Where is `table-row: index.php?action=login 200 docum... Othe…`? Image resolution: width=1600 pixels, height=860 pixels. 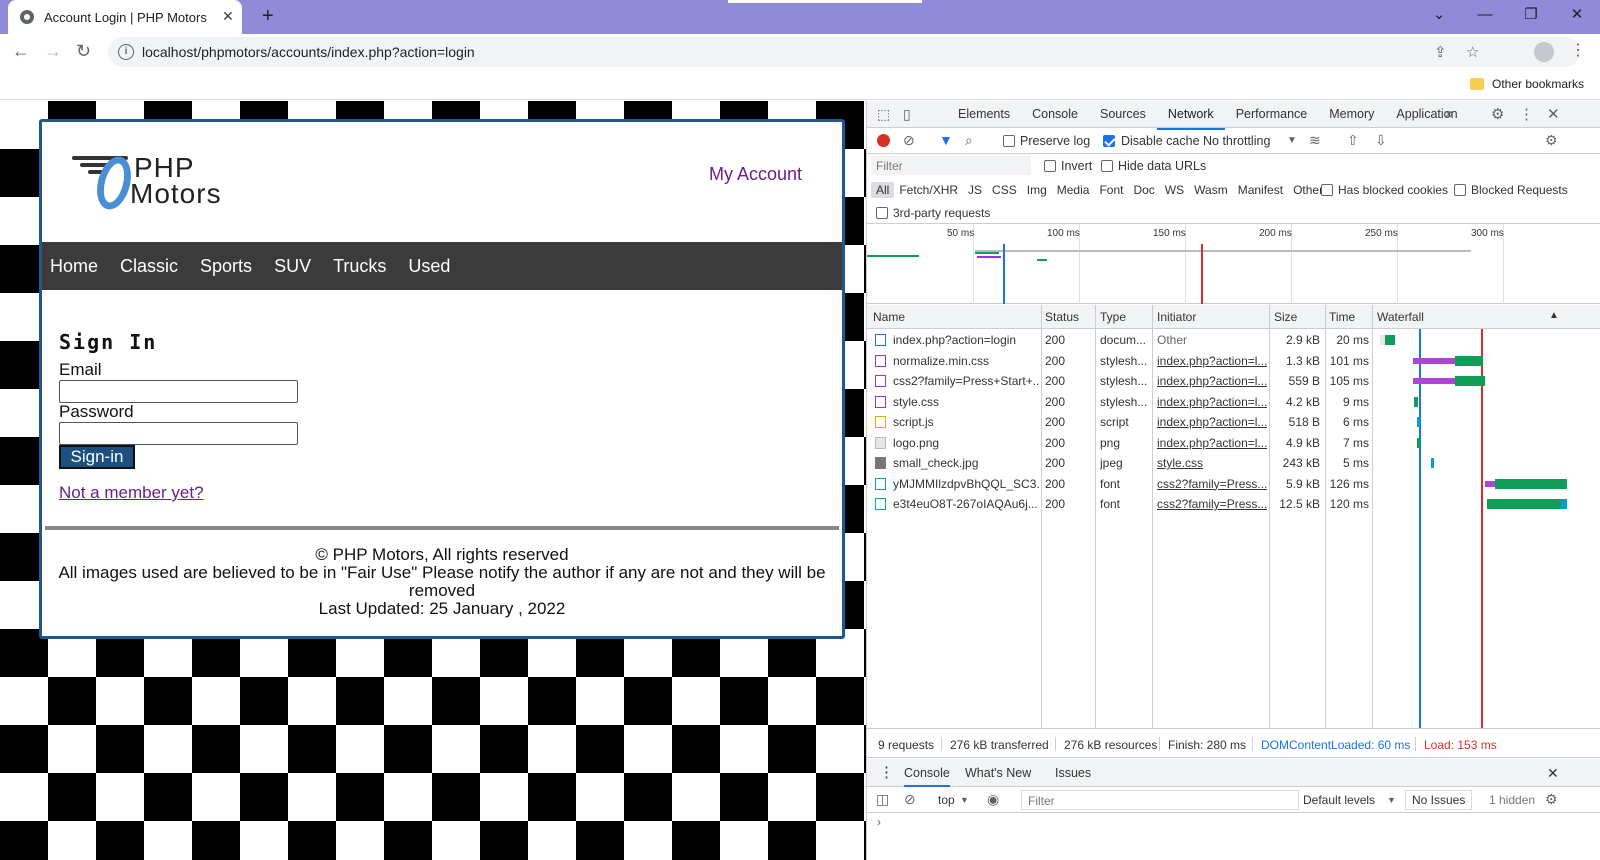
table-row: index.php?action=login 200 docum... Othe… is located at coordinates (1233, 340).